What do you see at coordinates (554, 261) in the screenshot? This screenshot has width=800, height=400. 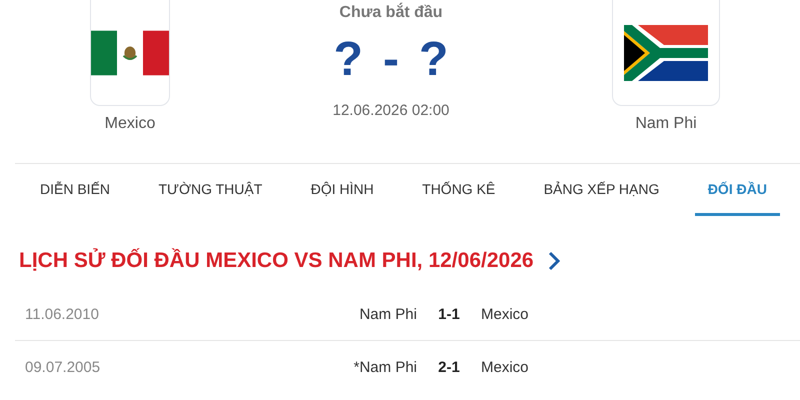 I see `chevron-right-icon` at bounding box center [554, 261].